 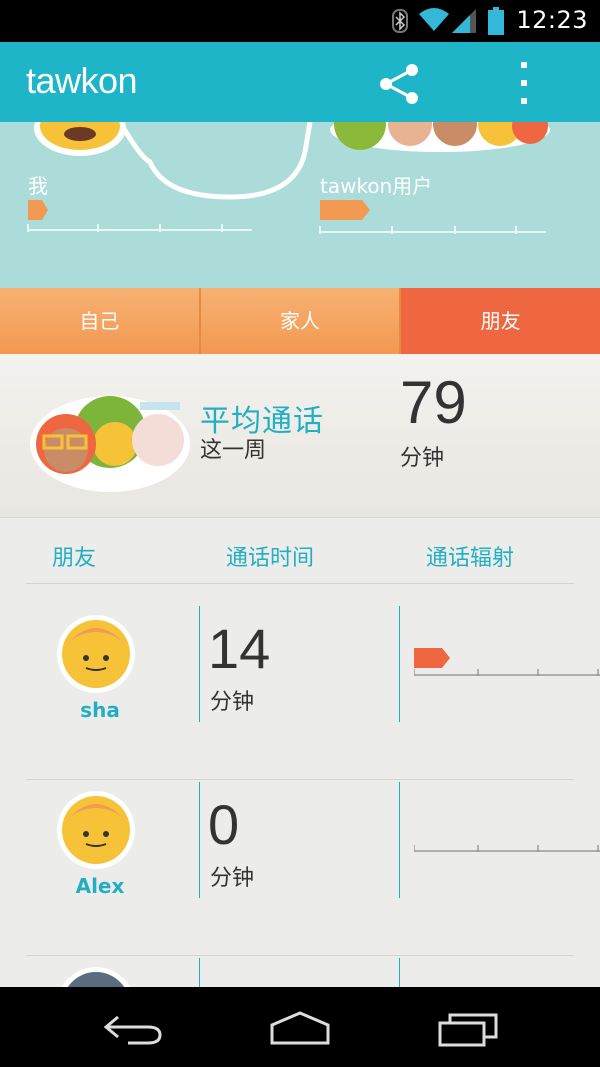 I want to click on back-icon, so click(x=134, y=1029).